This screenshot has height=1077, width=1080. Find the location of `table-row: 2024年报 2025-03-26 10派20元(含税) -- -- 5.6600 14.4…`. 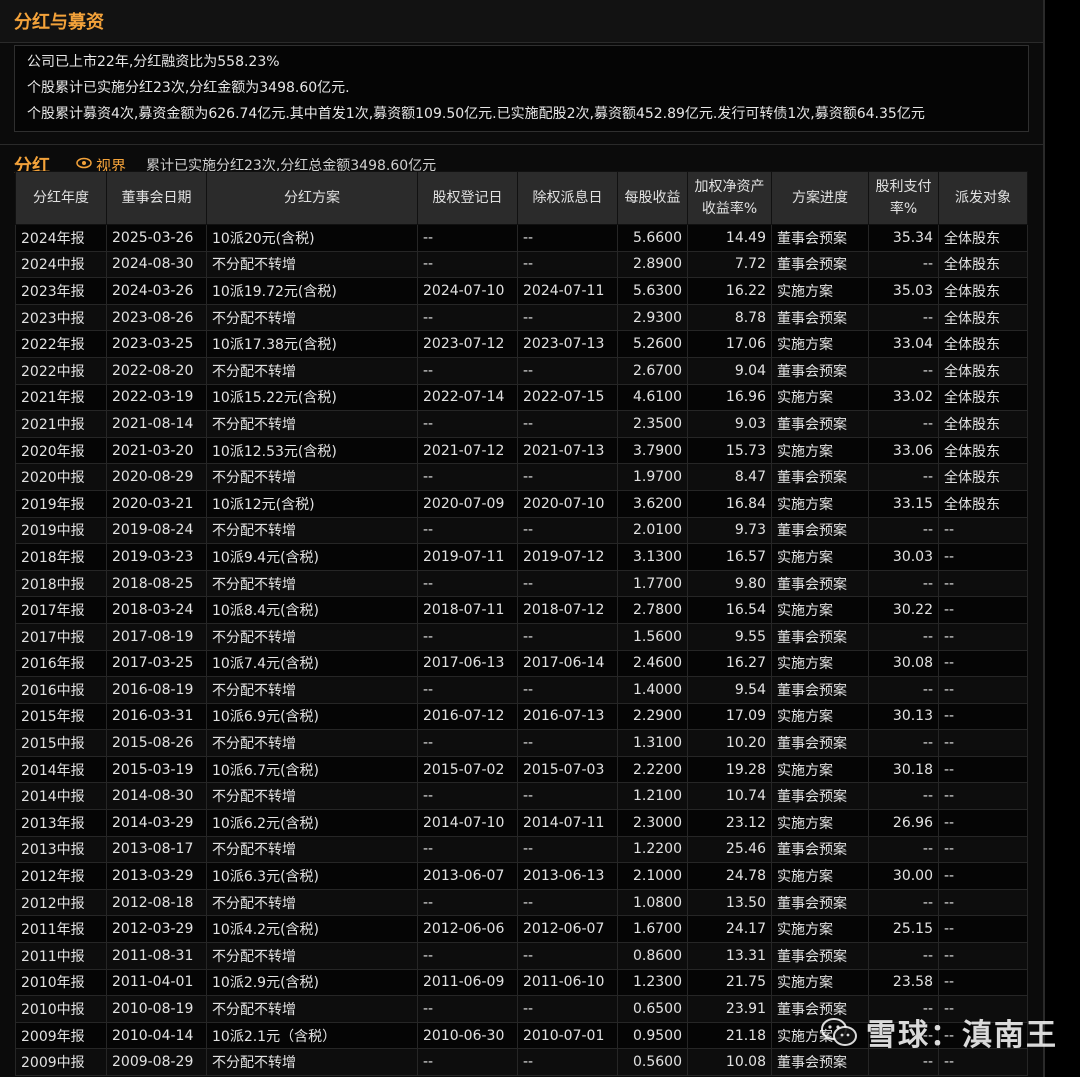

table-row: 2024年报 2025-03-26 10派20元(含税) -- -- 5.6600 14.4… is located at coordinates (521, 238).